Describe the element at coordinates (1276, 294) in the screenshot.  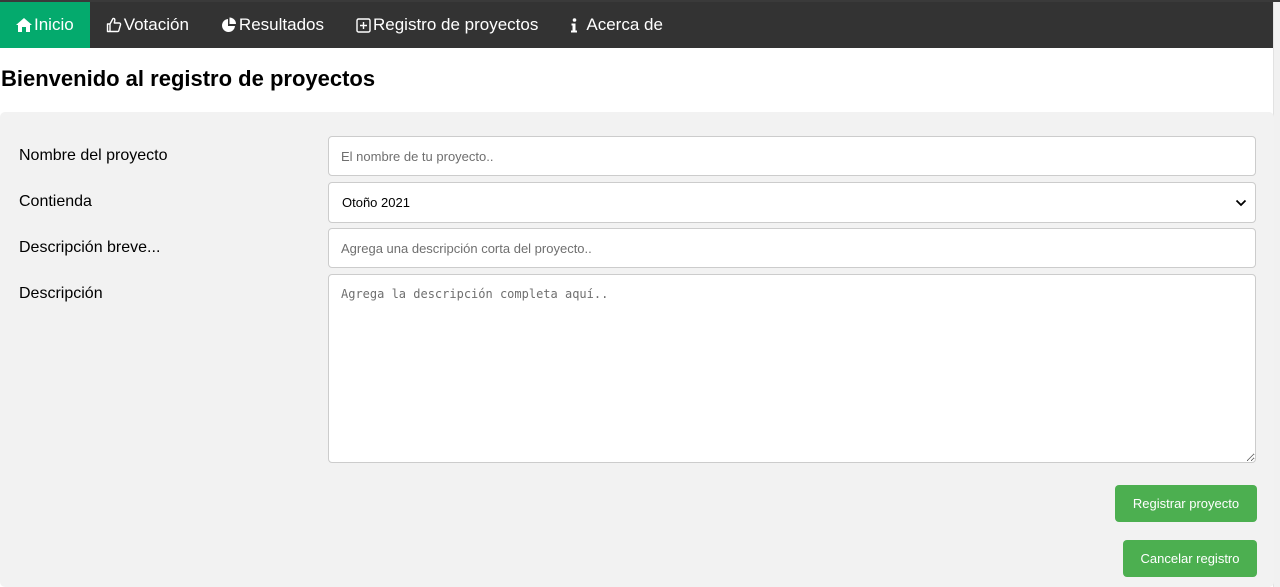
I see `page-scrollbar` at that location.